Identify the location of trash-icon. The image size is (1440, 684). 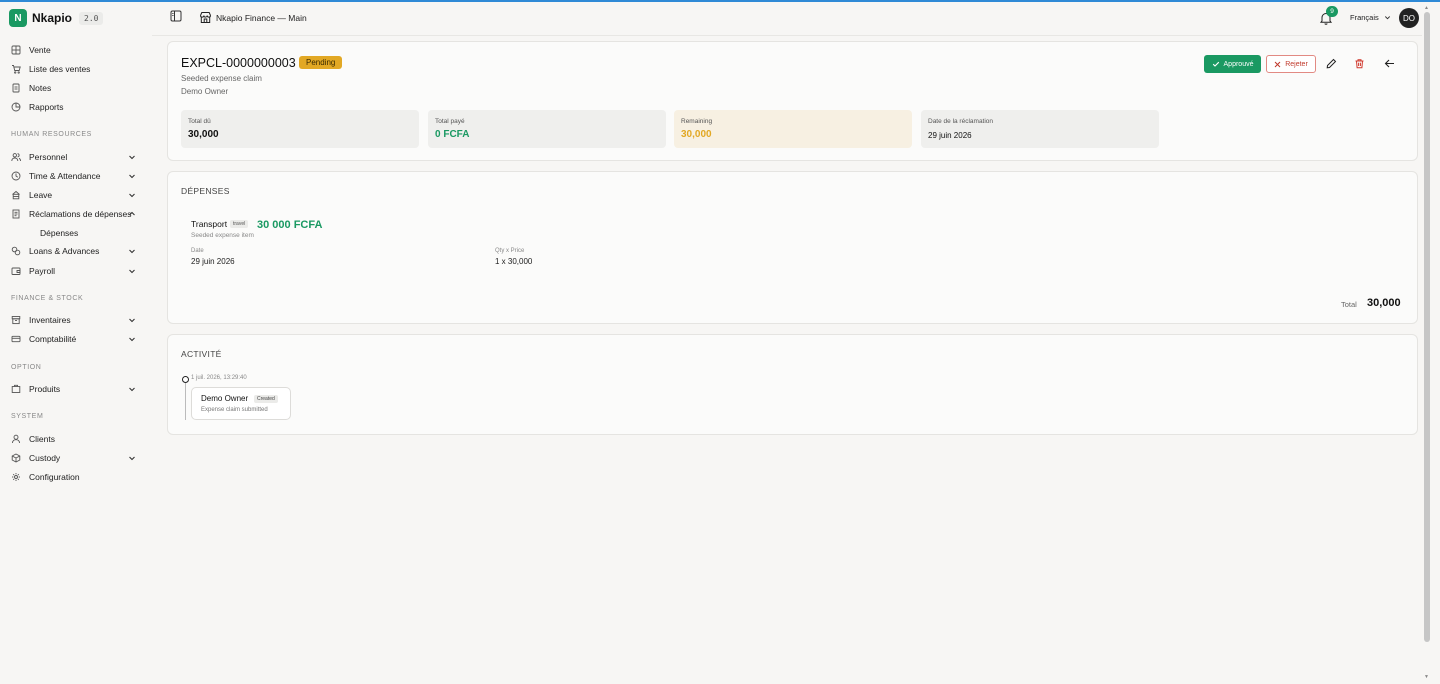
(1359, 63).